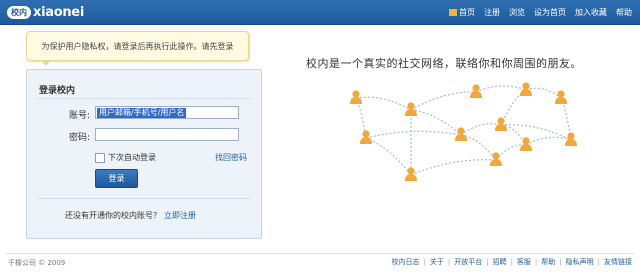  What do you see at coordinates (550, 12) in the screenshot?
I see `nav-set-homepage: 设为首页` at bounding box center [550, 12].